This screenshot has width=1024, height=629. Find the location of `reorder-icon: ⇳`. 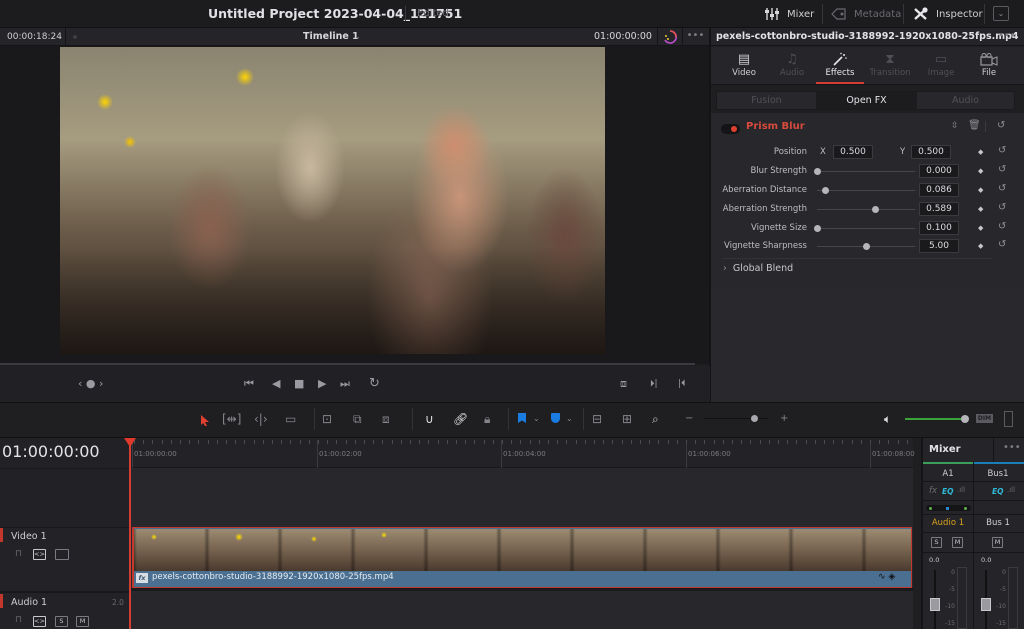

reorder-icon: ⇳ is located at coordinates (955, 126).